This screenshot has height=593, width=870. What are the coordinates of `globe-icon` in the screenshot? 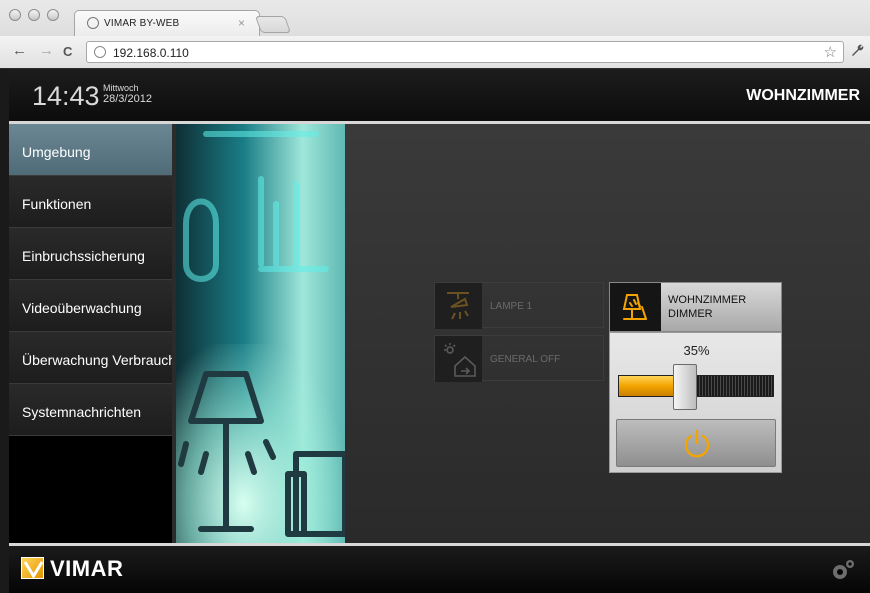 It's located at (93, 23).